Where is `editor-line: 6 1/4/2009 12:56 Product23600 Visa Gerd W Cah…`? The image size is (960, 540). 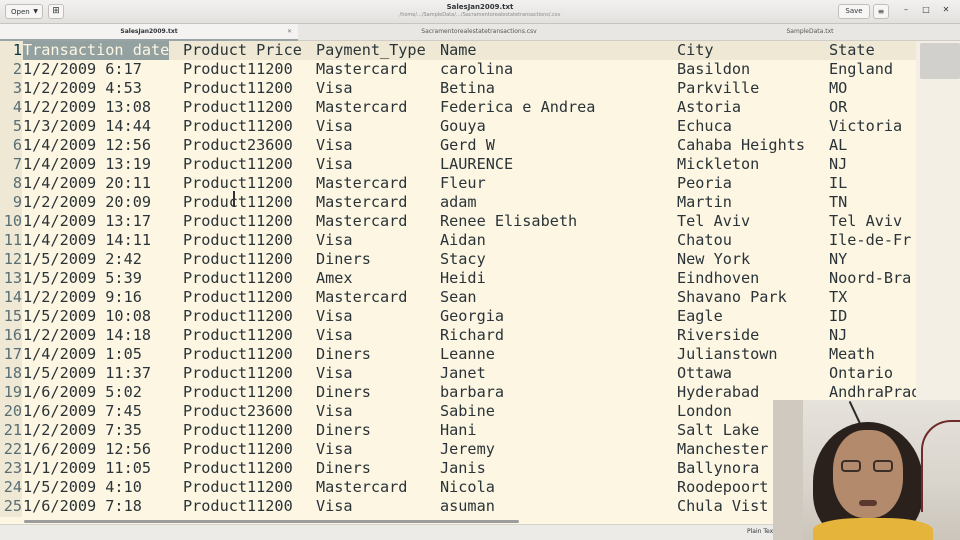
editor-line: 6 1/4/2009 12:56 Product23600 Visa Gerd W Cah… is located at coordinates (458, 145).